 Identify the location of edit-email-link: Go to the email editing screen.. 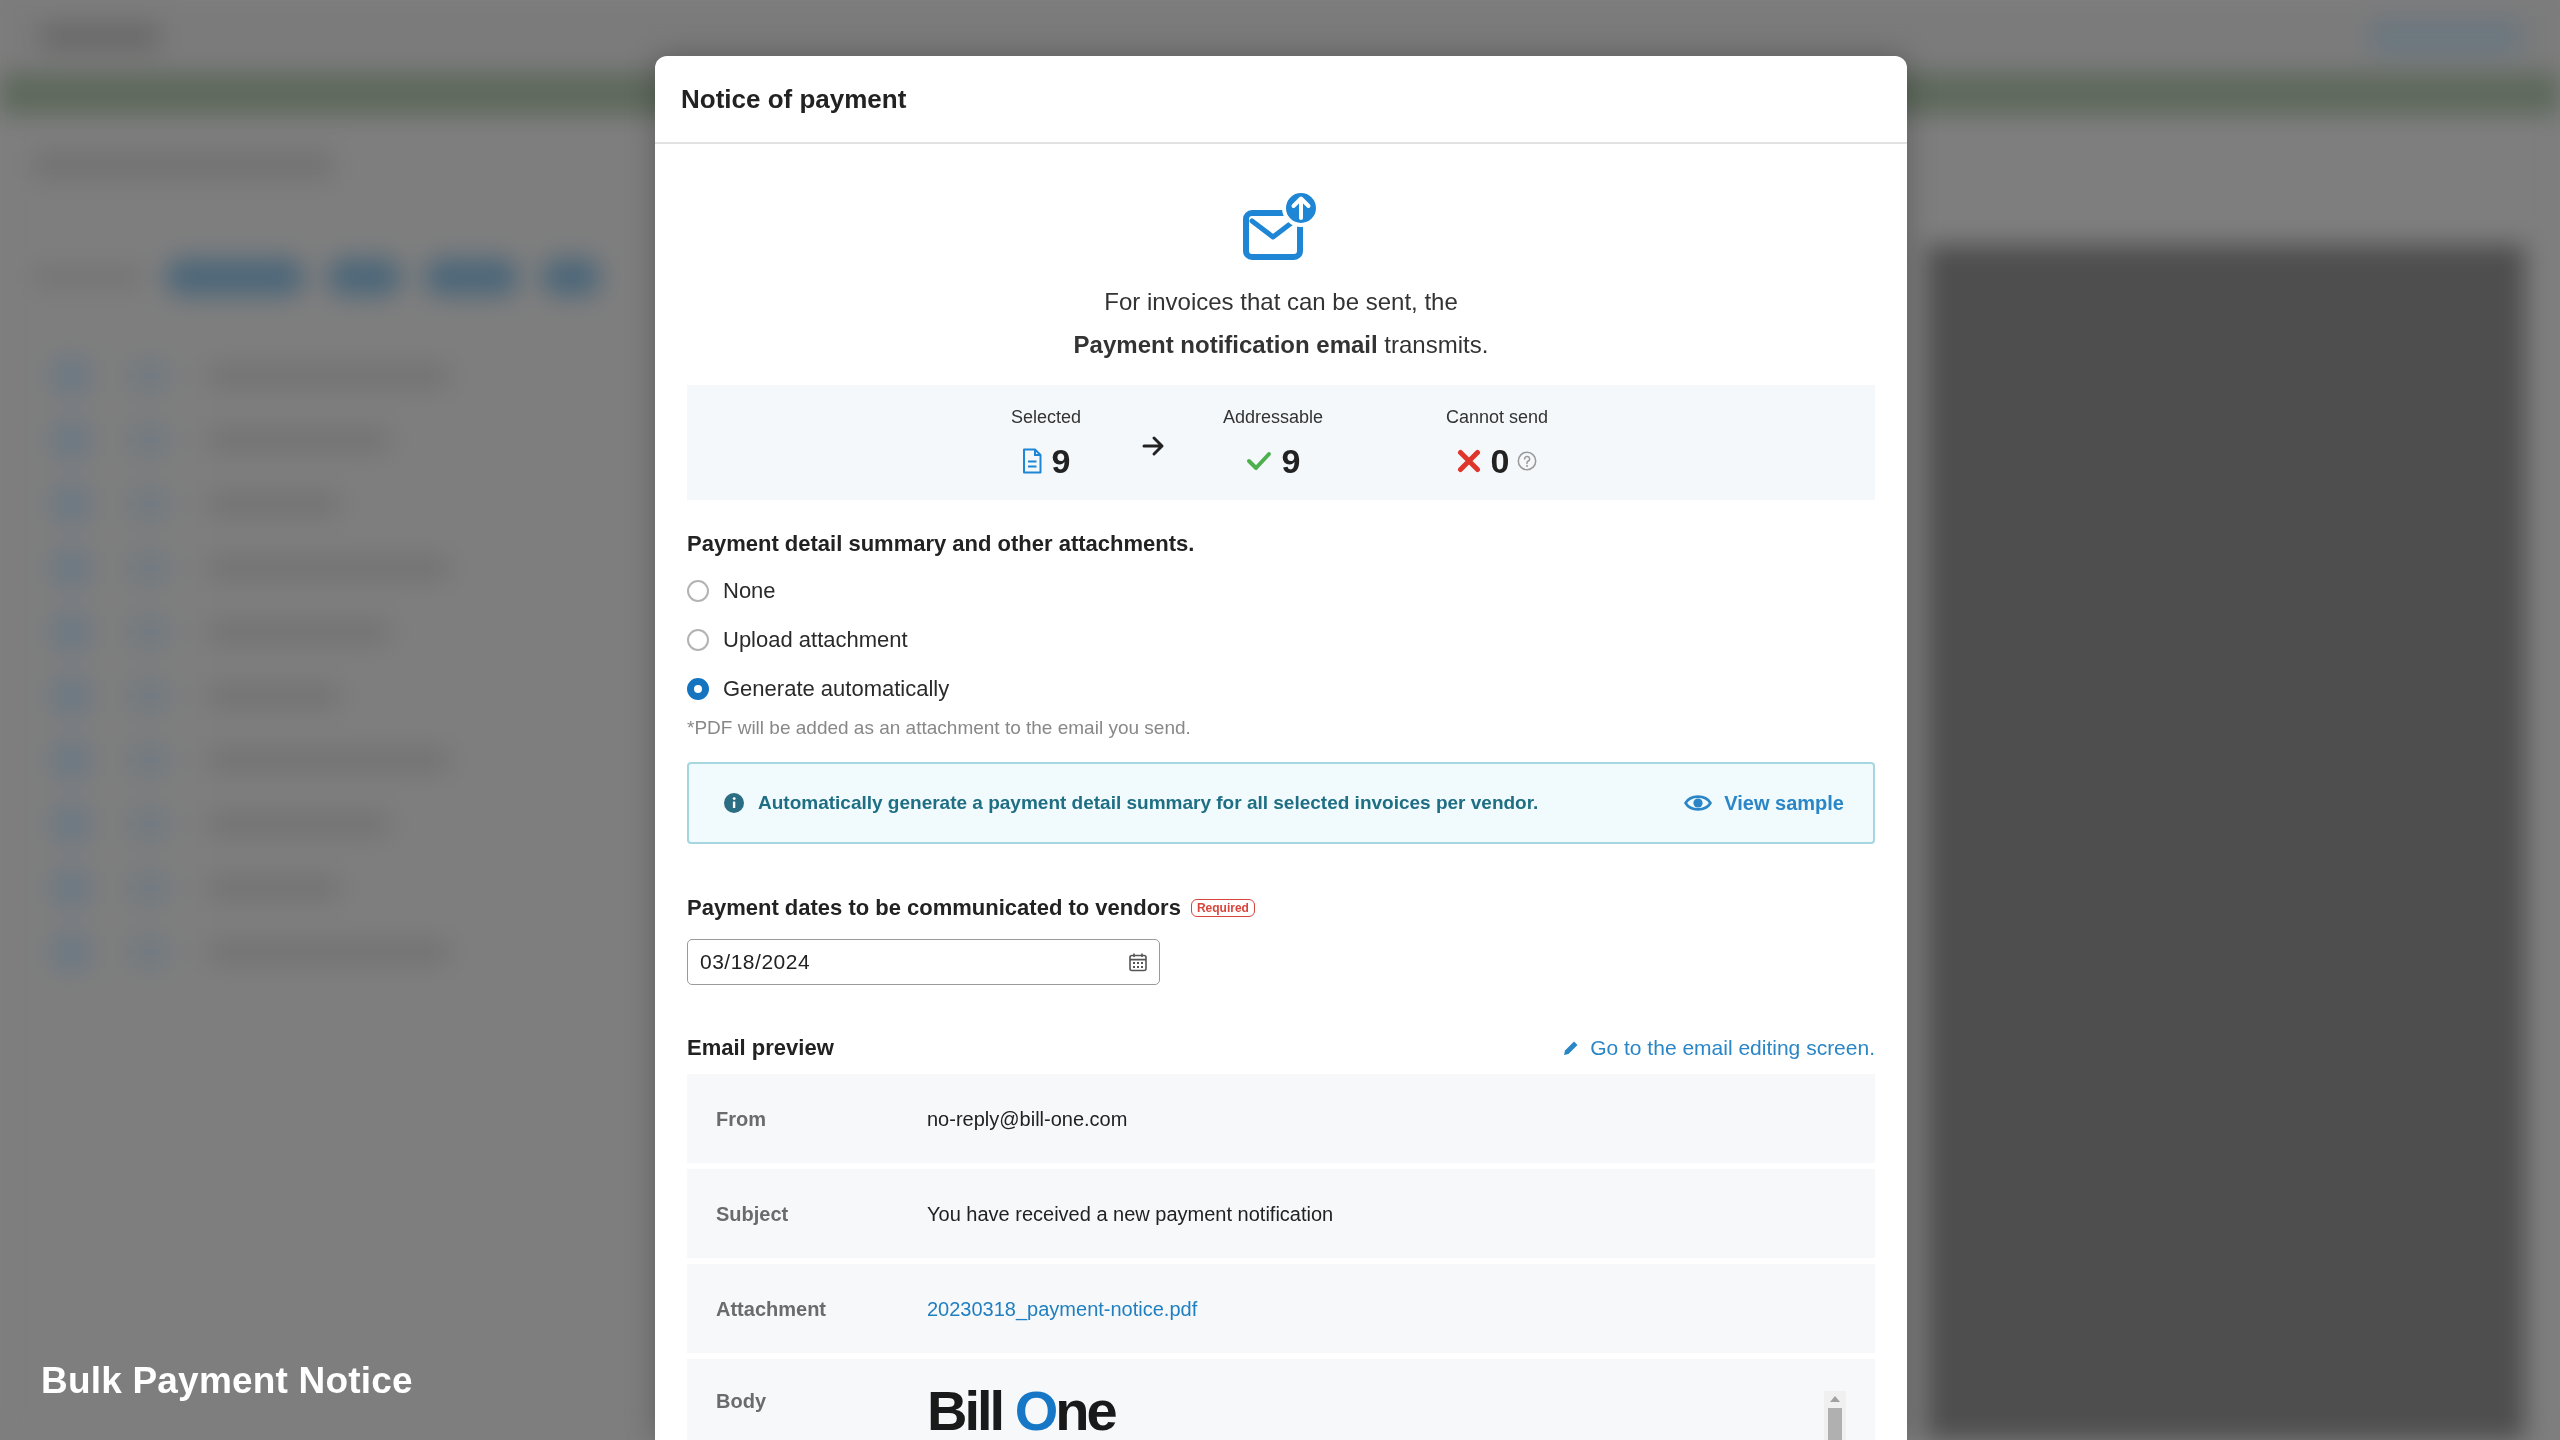
(1718, 1048).